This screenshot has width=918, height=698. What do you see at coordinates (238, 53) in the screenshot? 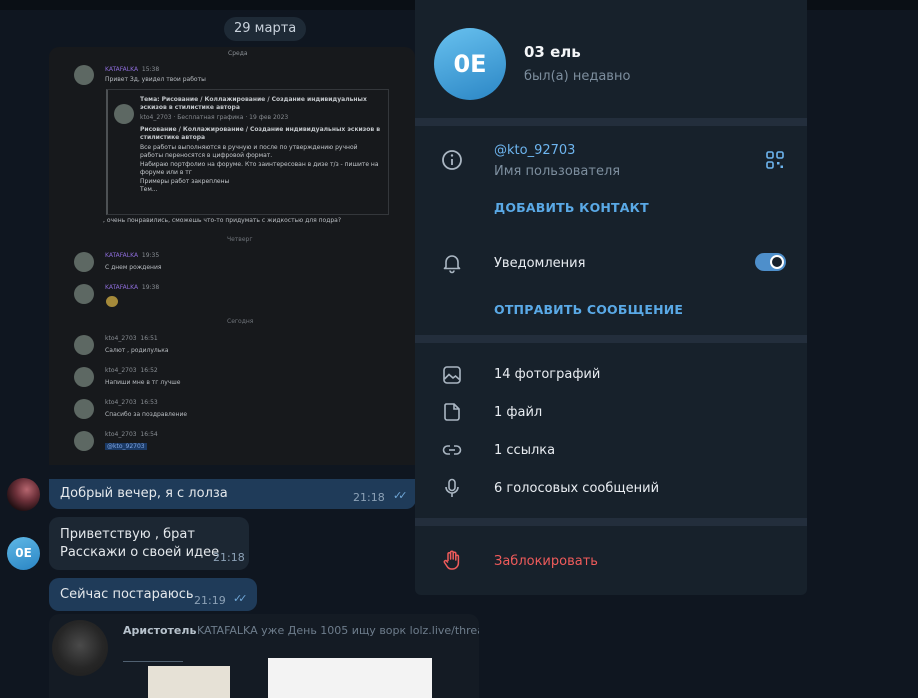
I see `day-separator: Среда` at bounding box center [238, 53].